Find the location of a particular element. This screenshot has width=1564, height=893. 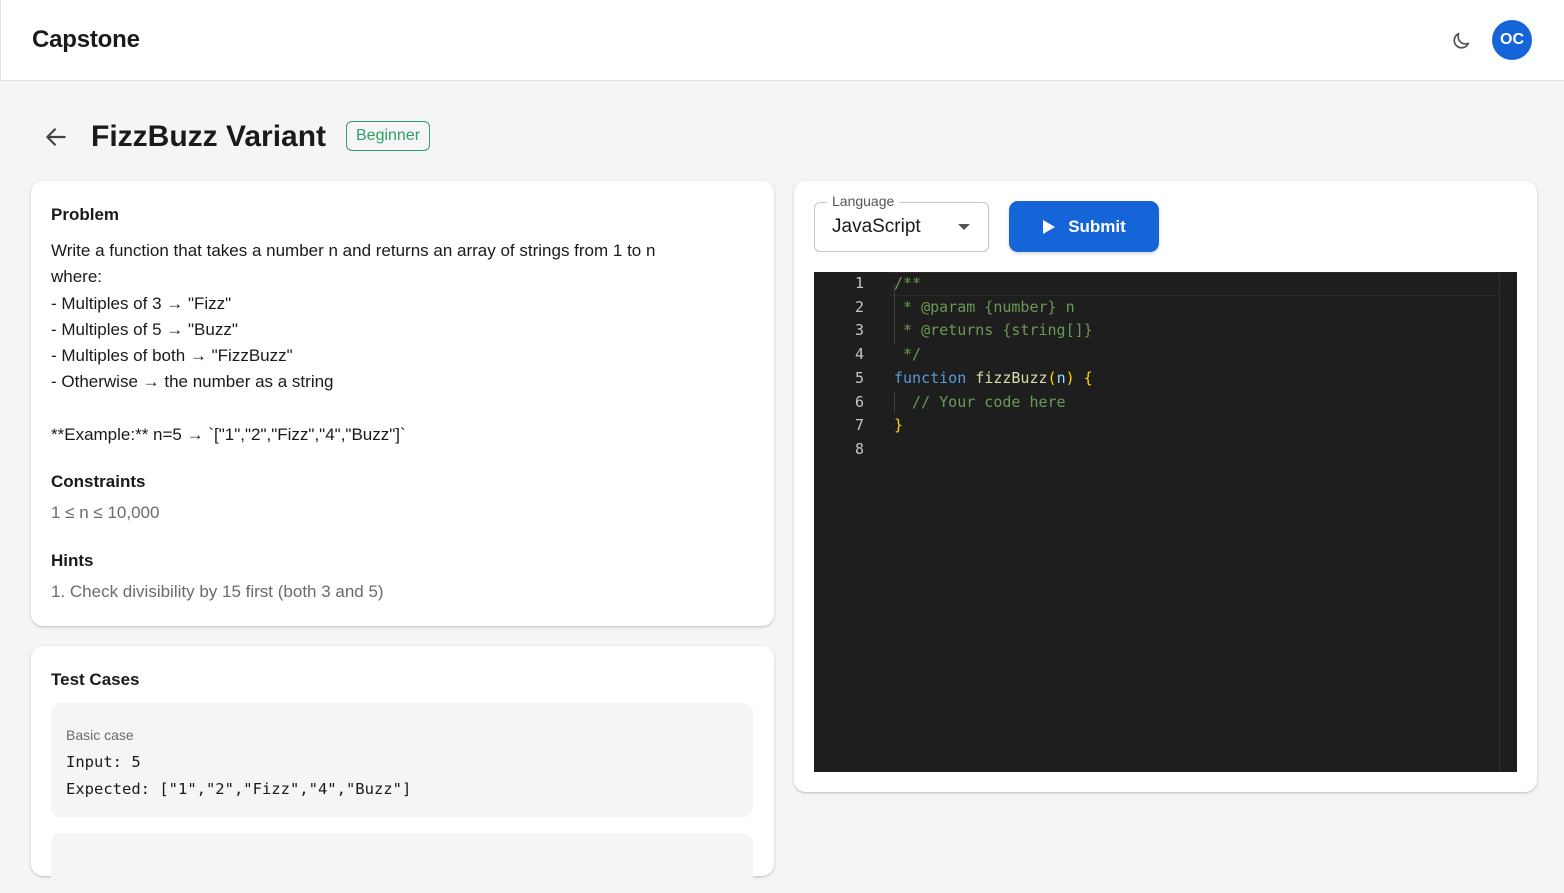

language-select: Language JavaScript is located at coordinates (901, 222).